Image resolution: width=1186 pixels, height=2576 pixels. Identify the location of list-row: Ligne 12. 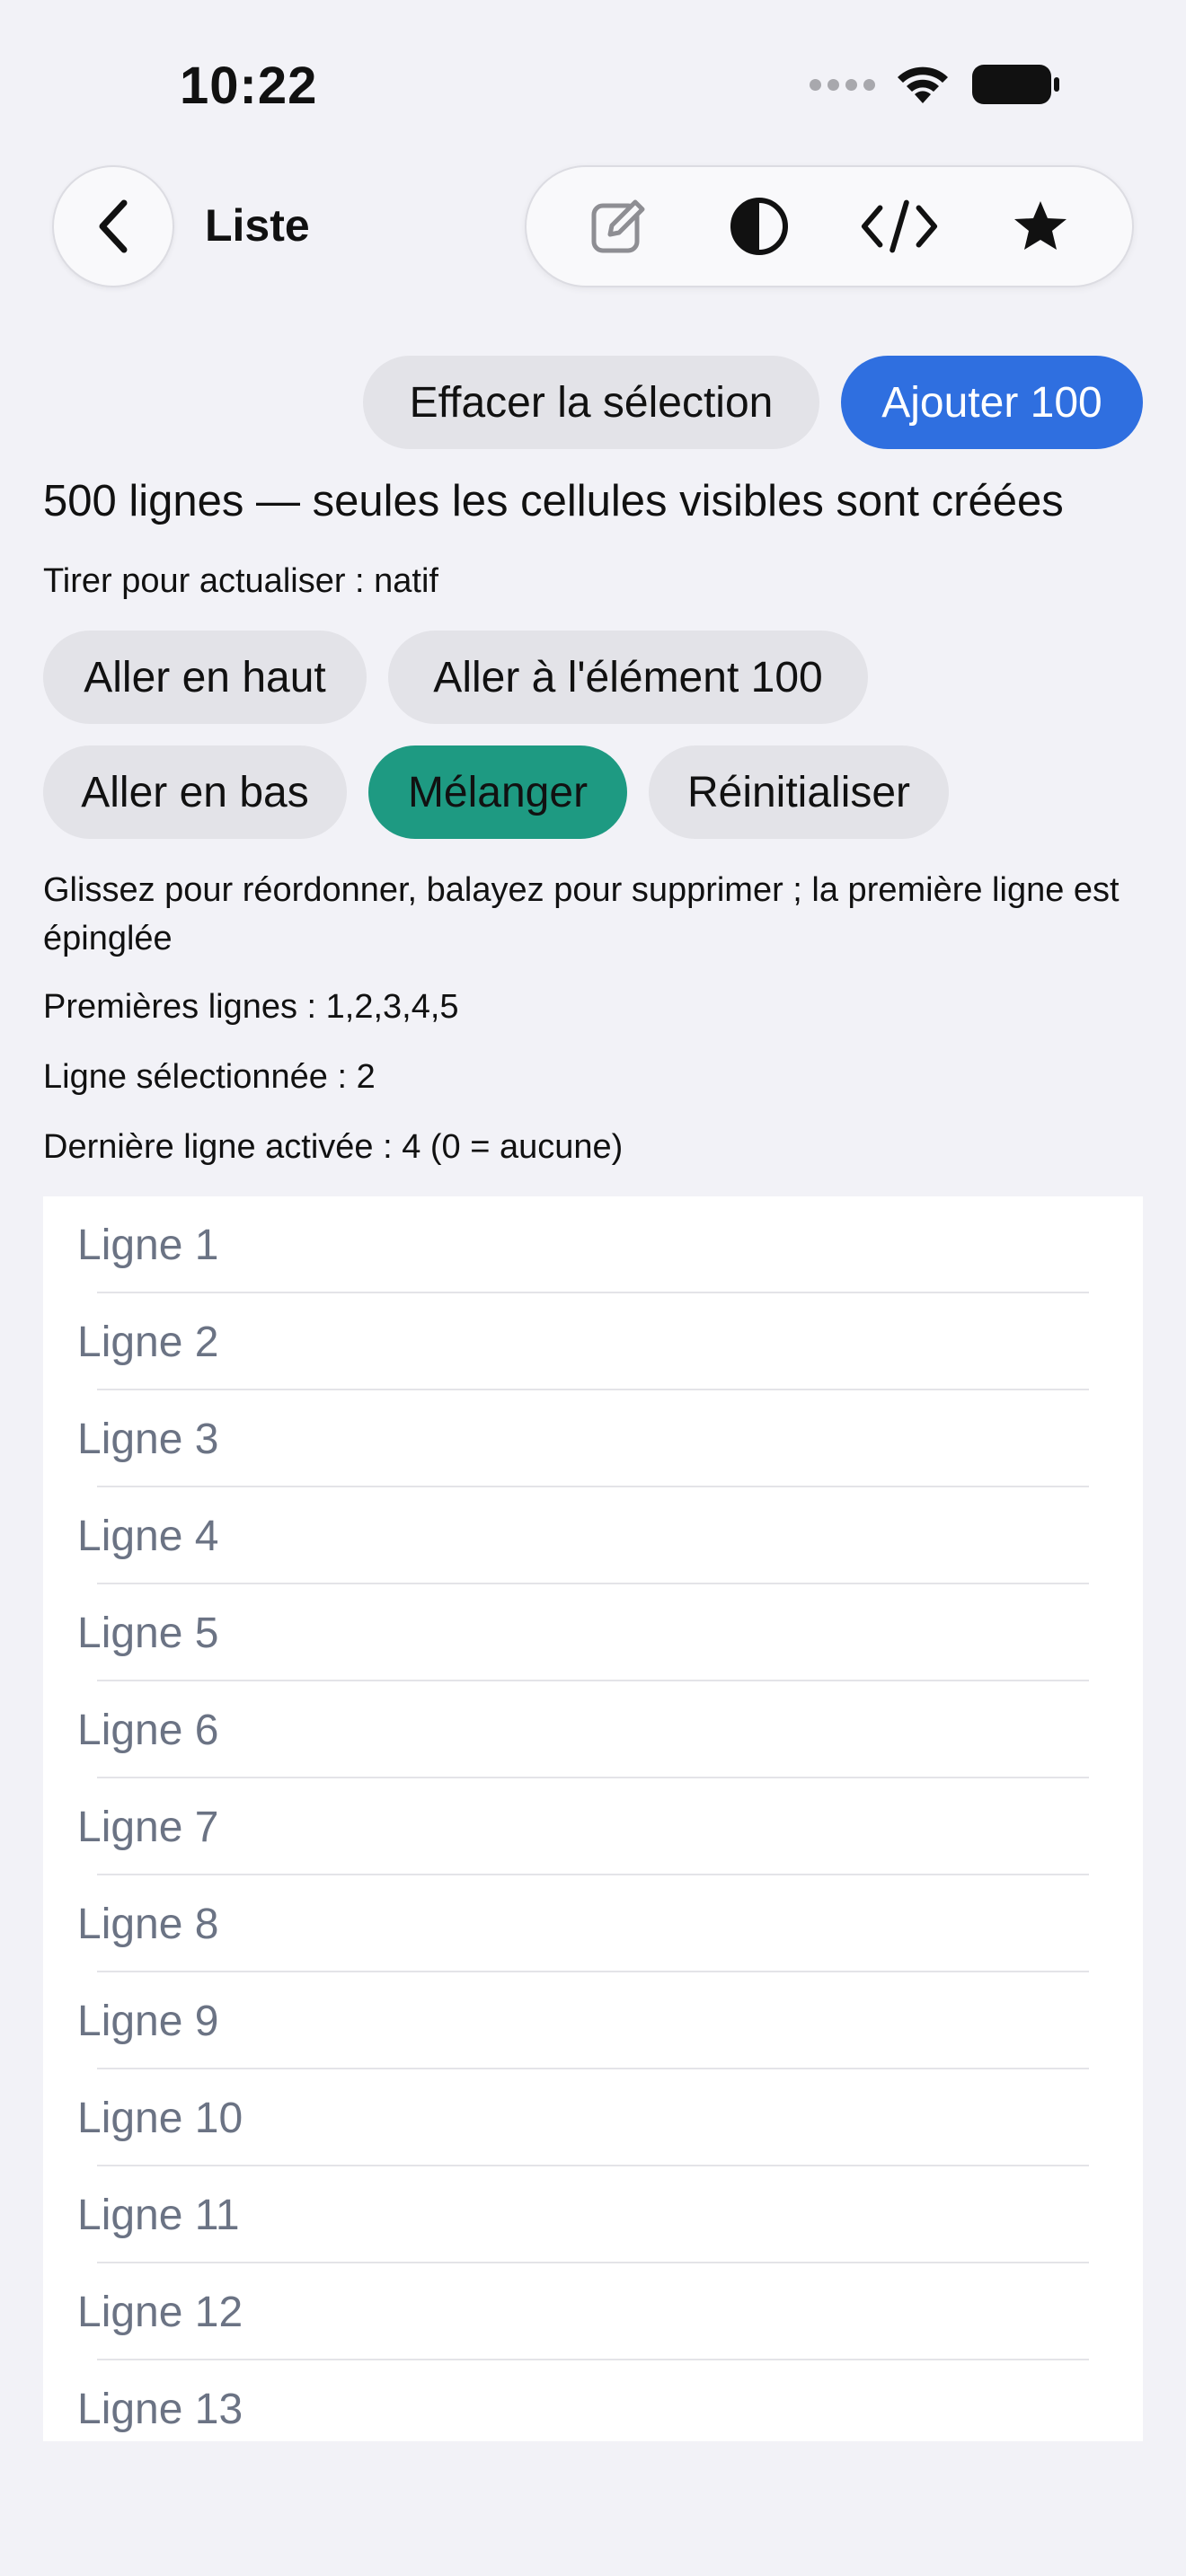
(593, 2311).